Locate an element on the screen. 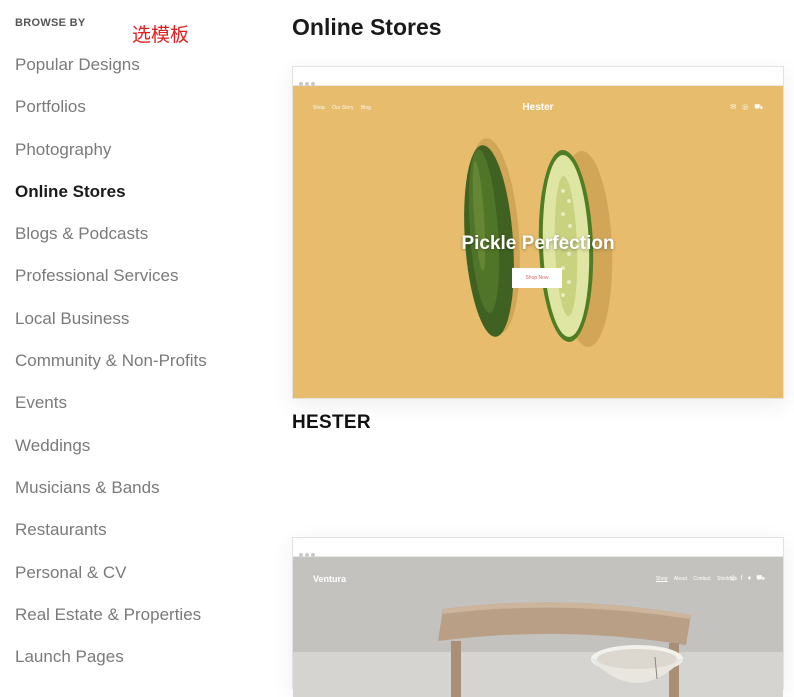  category-musicians-bands: Musicians & Bands is located at coordinates (111, 496).